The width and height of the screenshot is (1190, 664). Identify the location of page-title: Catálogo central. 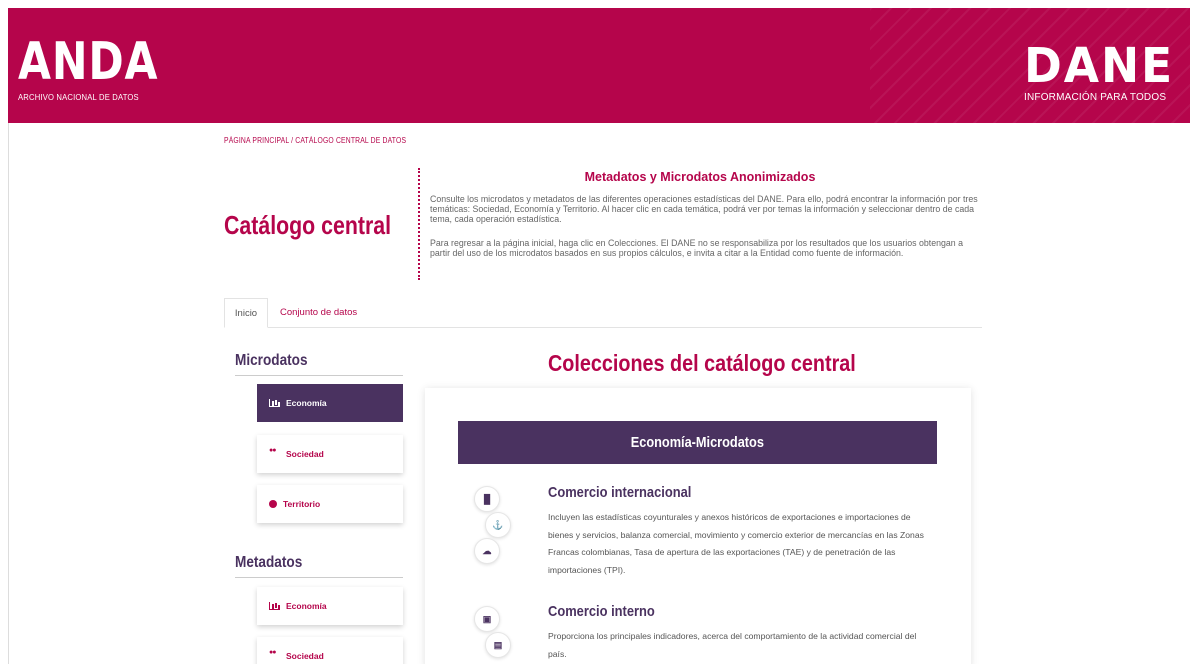
(308, 225).